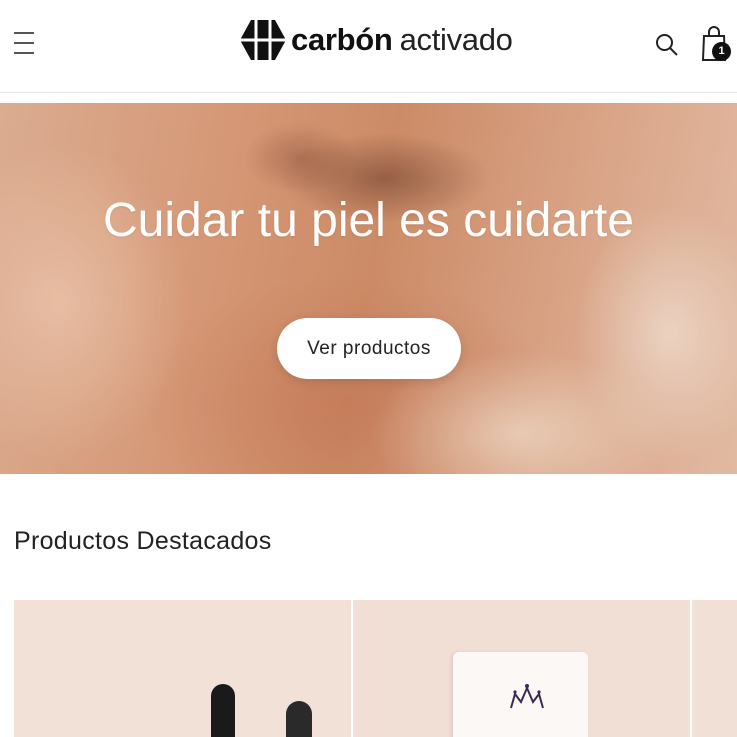 This screenshot has height=737, width=737. I want to click on cart-count-badge: 1, so click(721, 51).